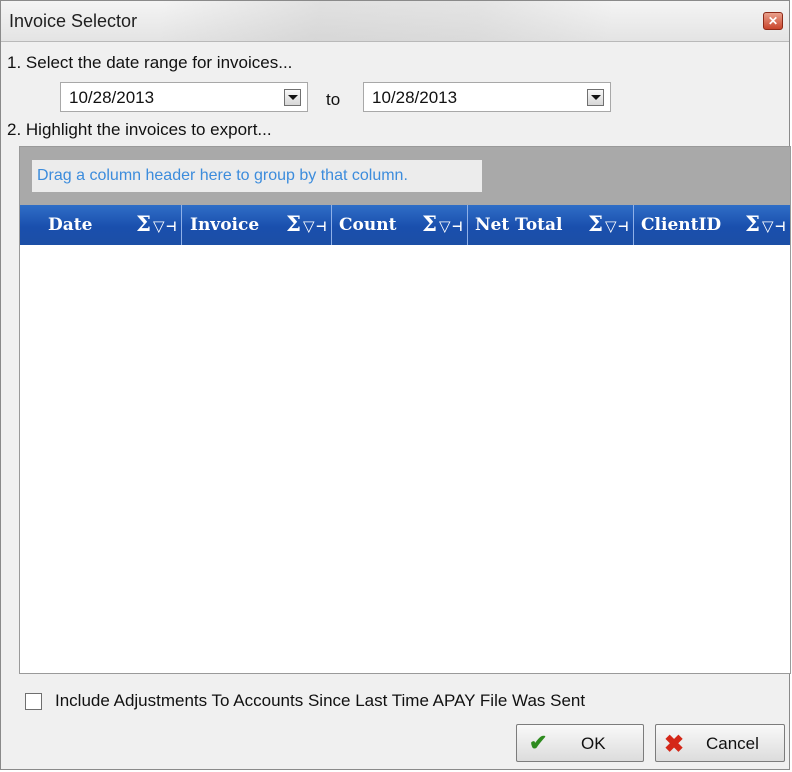 This screenshot has height=772, width=792. Describe the element at coordinates (73, 21) in the screenshot. I see `window-title: Invoice Selector` at that location.